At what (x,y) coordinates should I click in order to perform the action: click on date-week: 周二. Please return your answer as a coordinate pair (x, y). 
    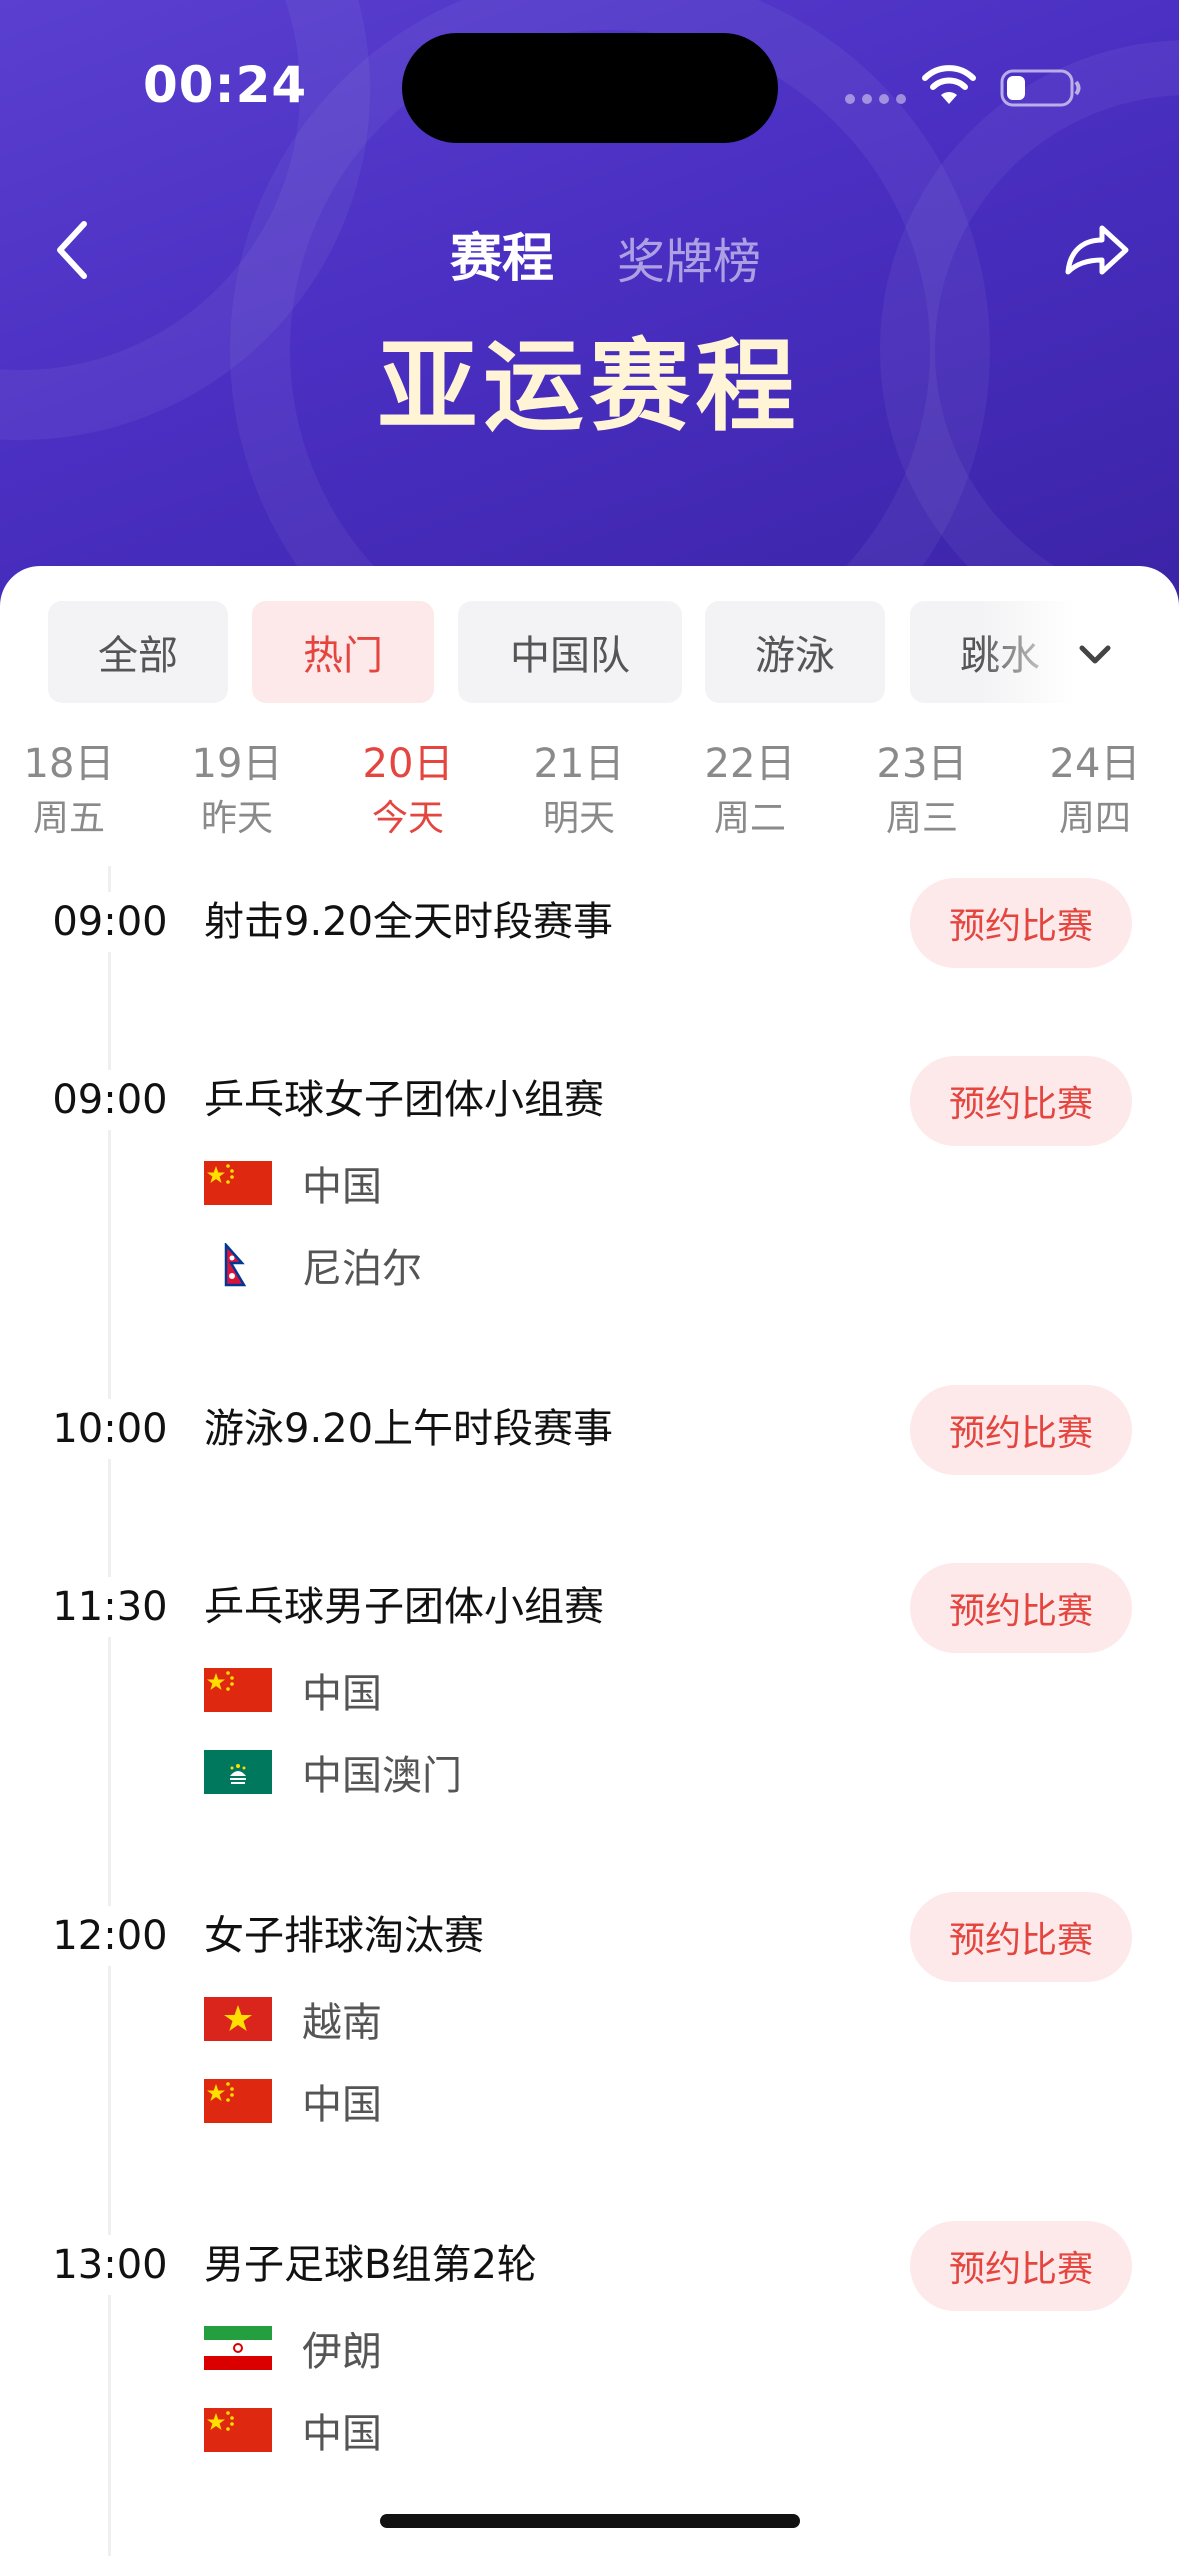
    Looking at the image, I should click on (749, 818).